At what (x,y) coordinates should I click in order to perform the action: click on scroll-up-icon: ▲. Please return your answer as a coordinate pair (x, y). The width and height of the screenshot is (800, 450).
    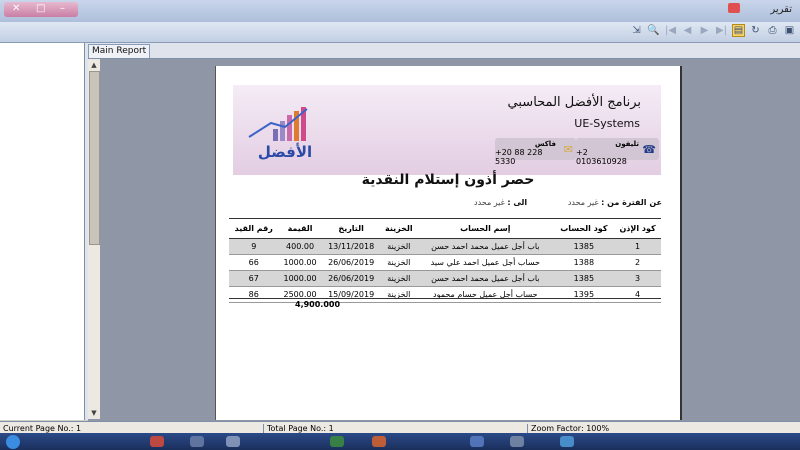
    Looking at the image, I should click on (94, 66).